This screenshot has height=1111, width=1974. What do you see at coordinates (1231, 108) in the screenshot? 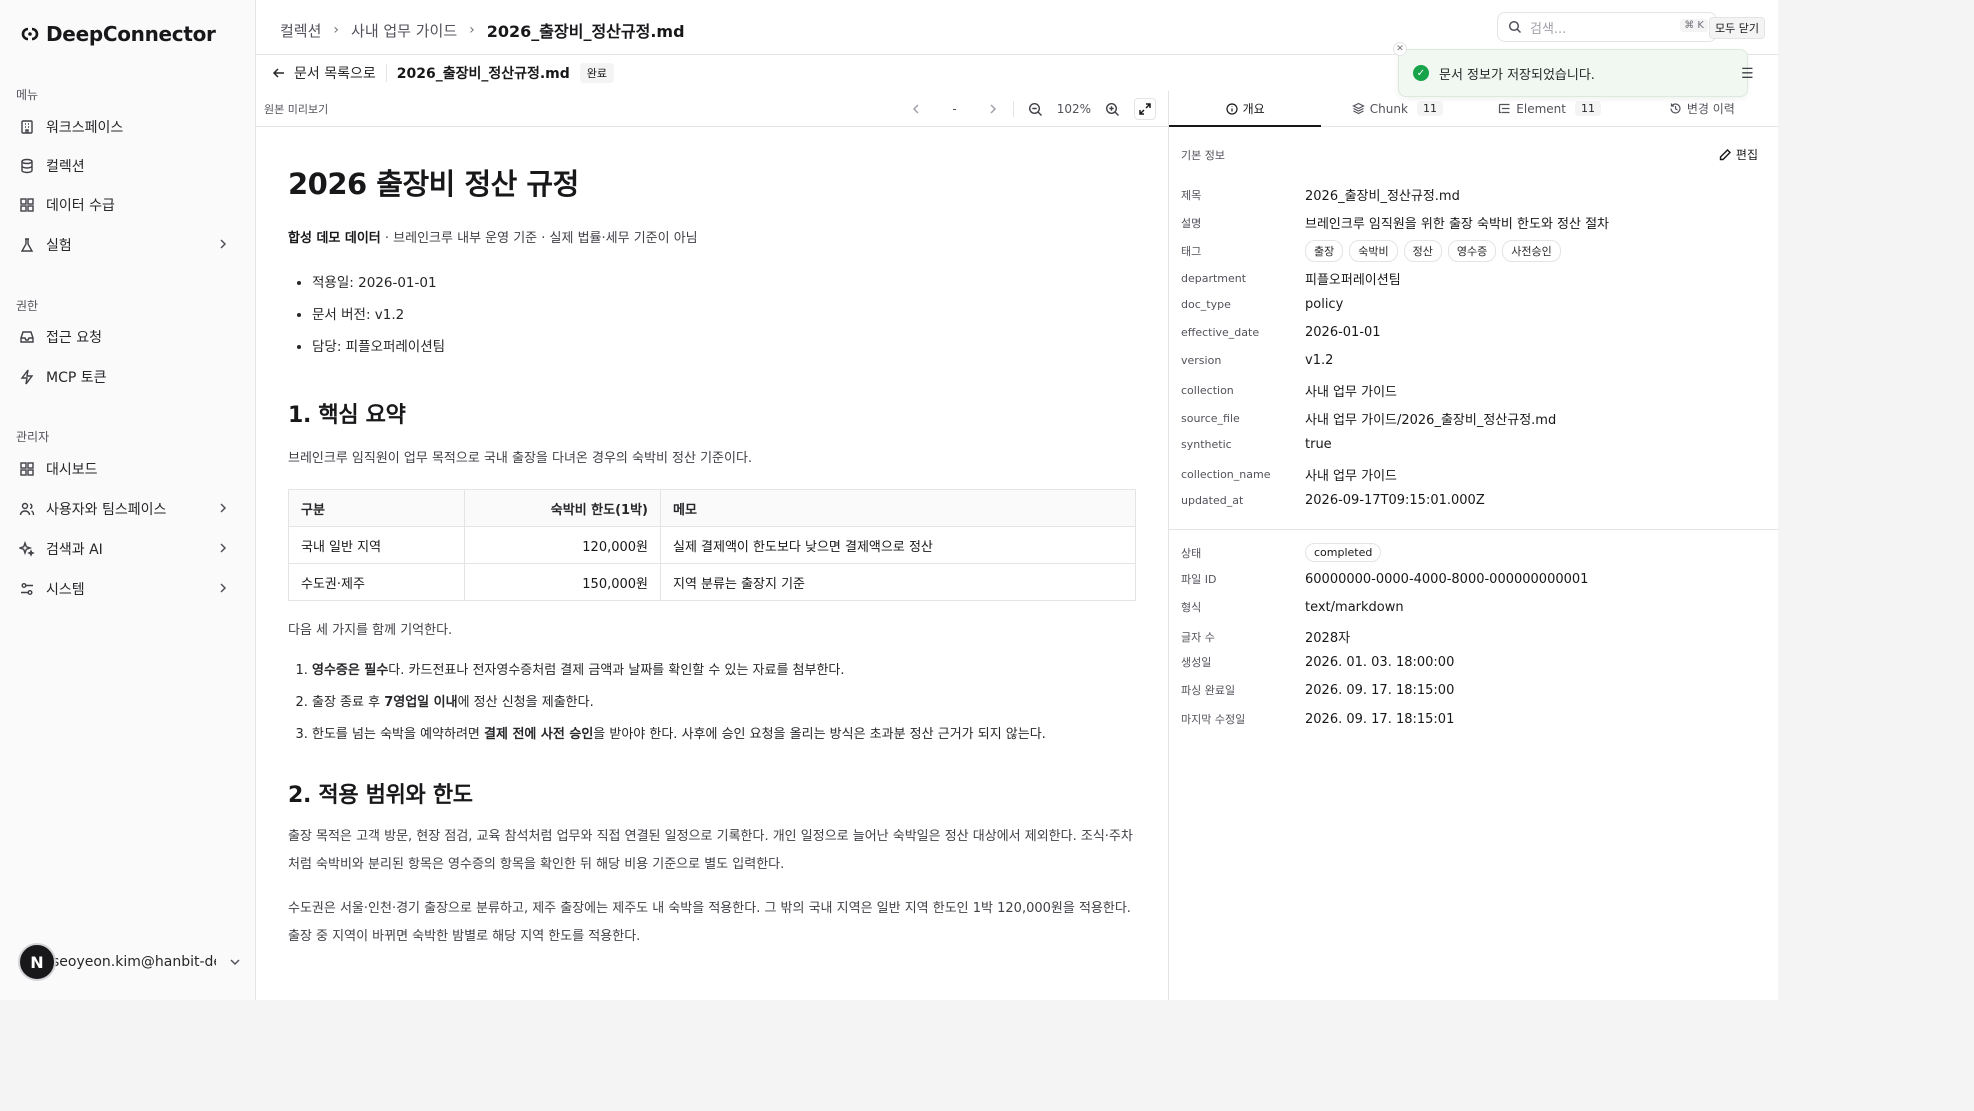
I see `info-icon` at bounding box center [1231, 108].